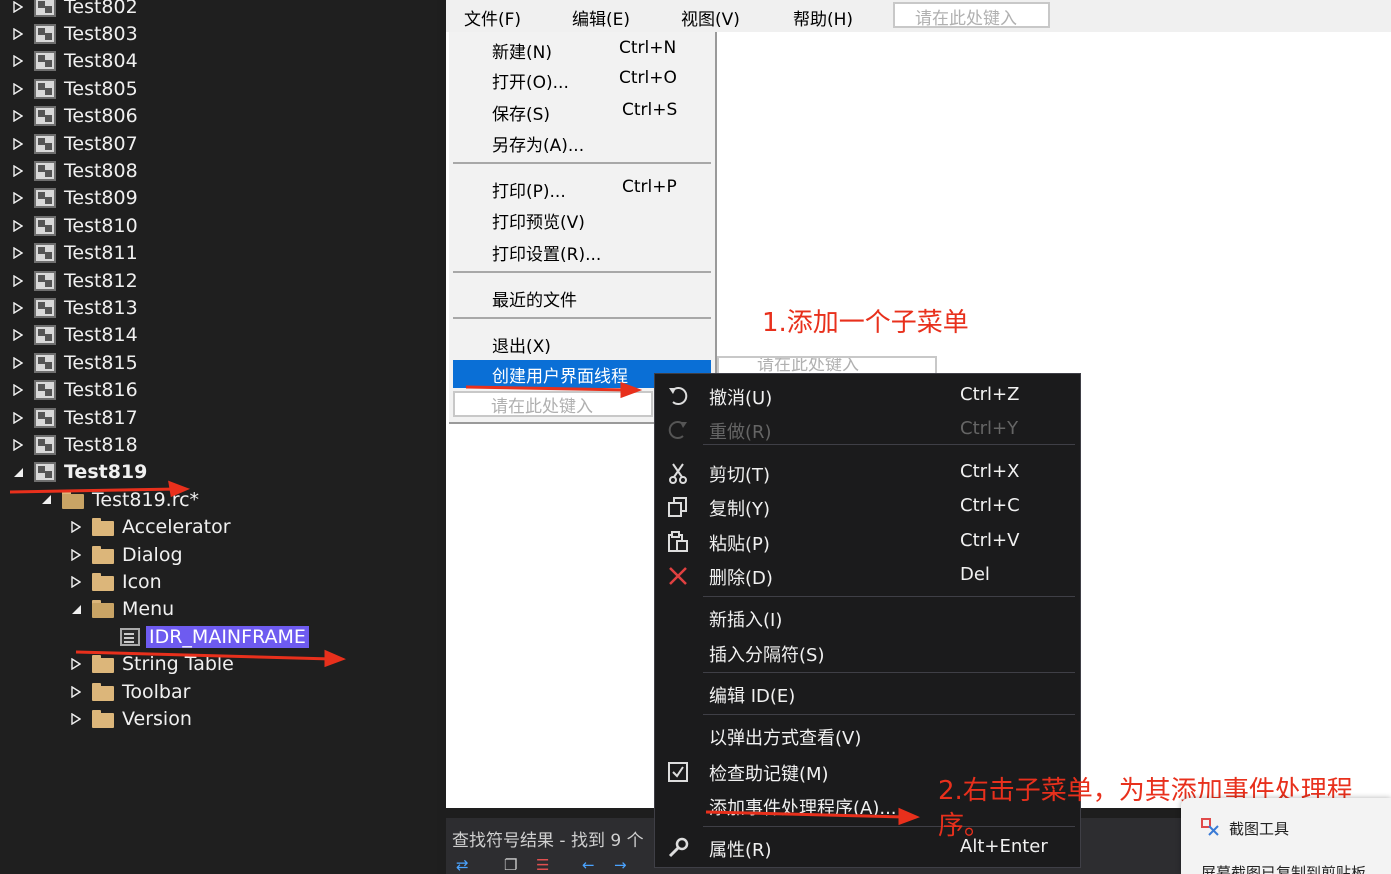 This screenshot has width=1391, height=874. I want to click on annotation-arrow-submenu, so click(547, 388).